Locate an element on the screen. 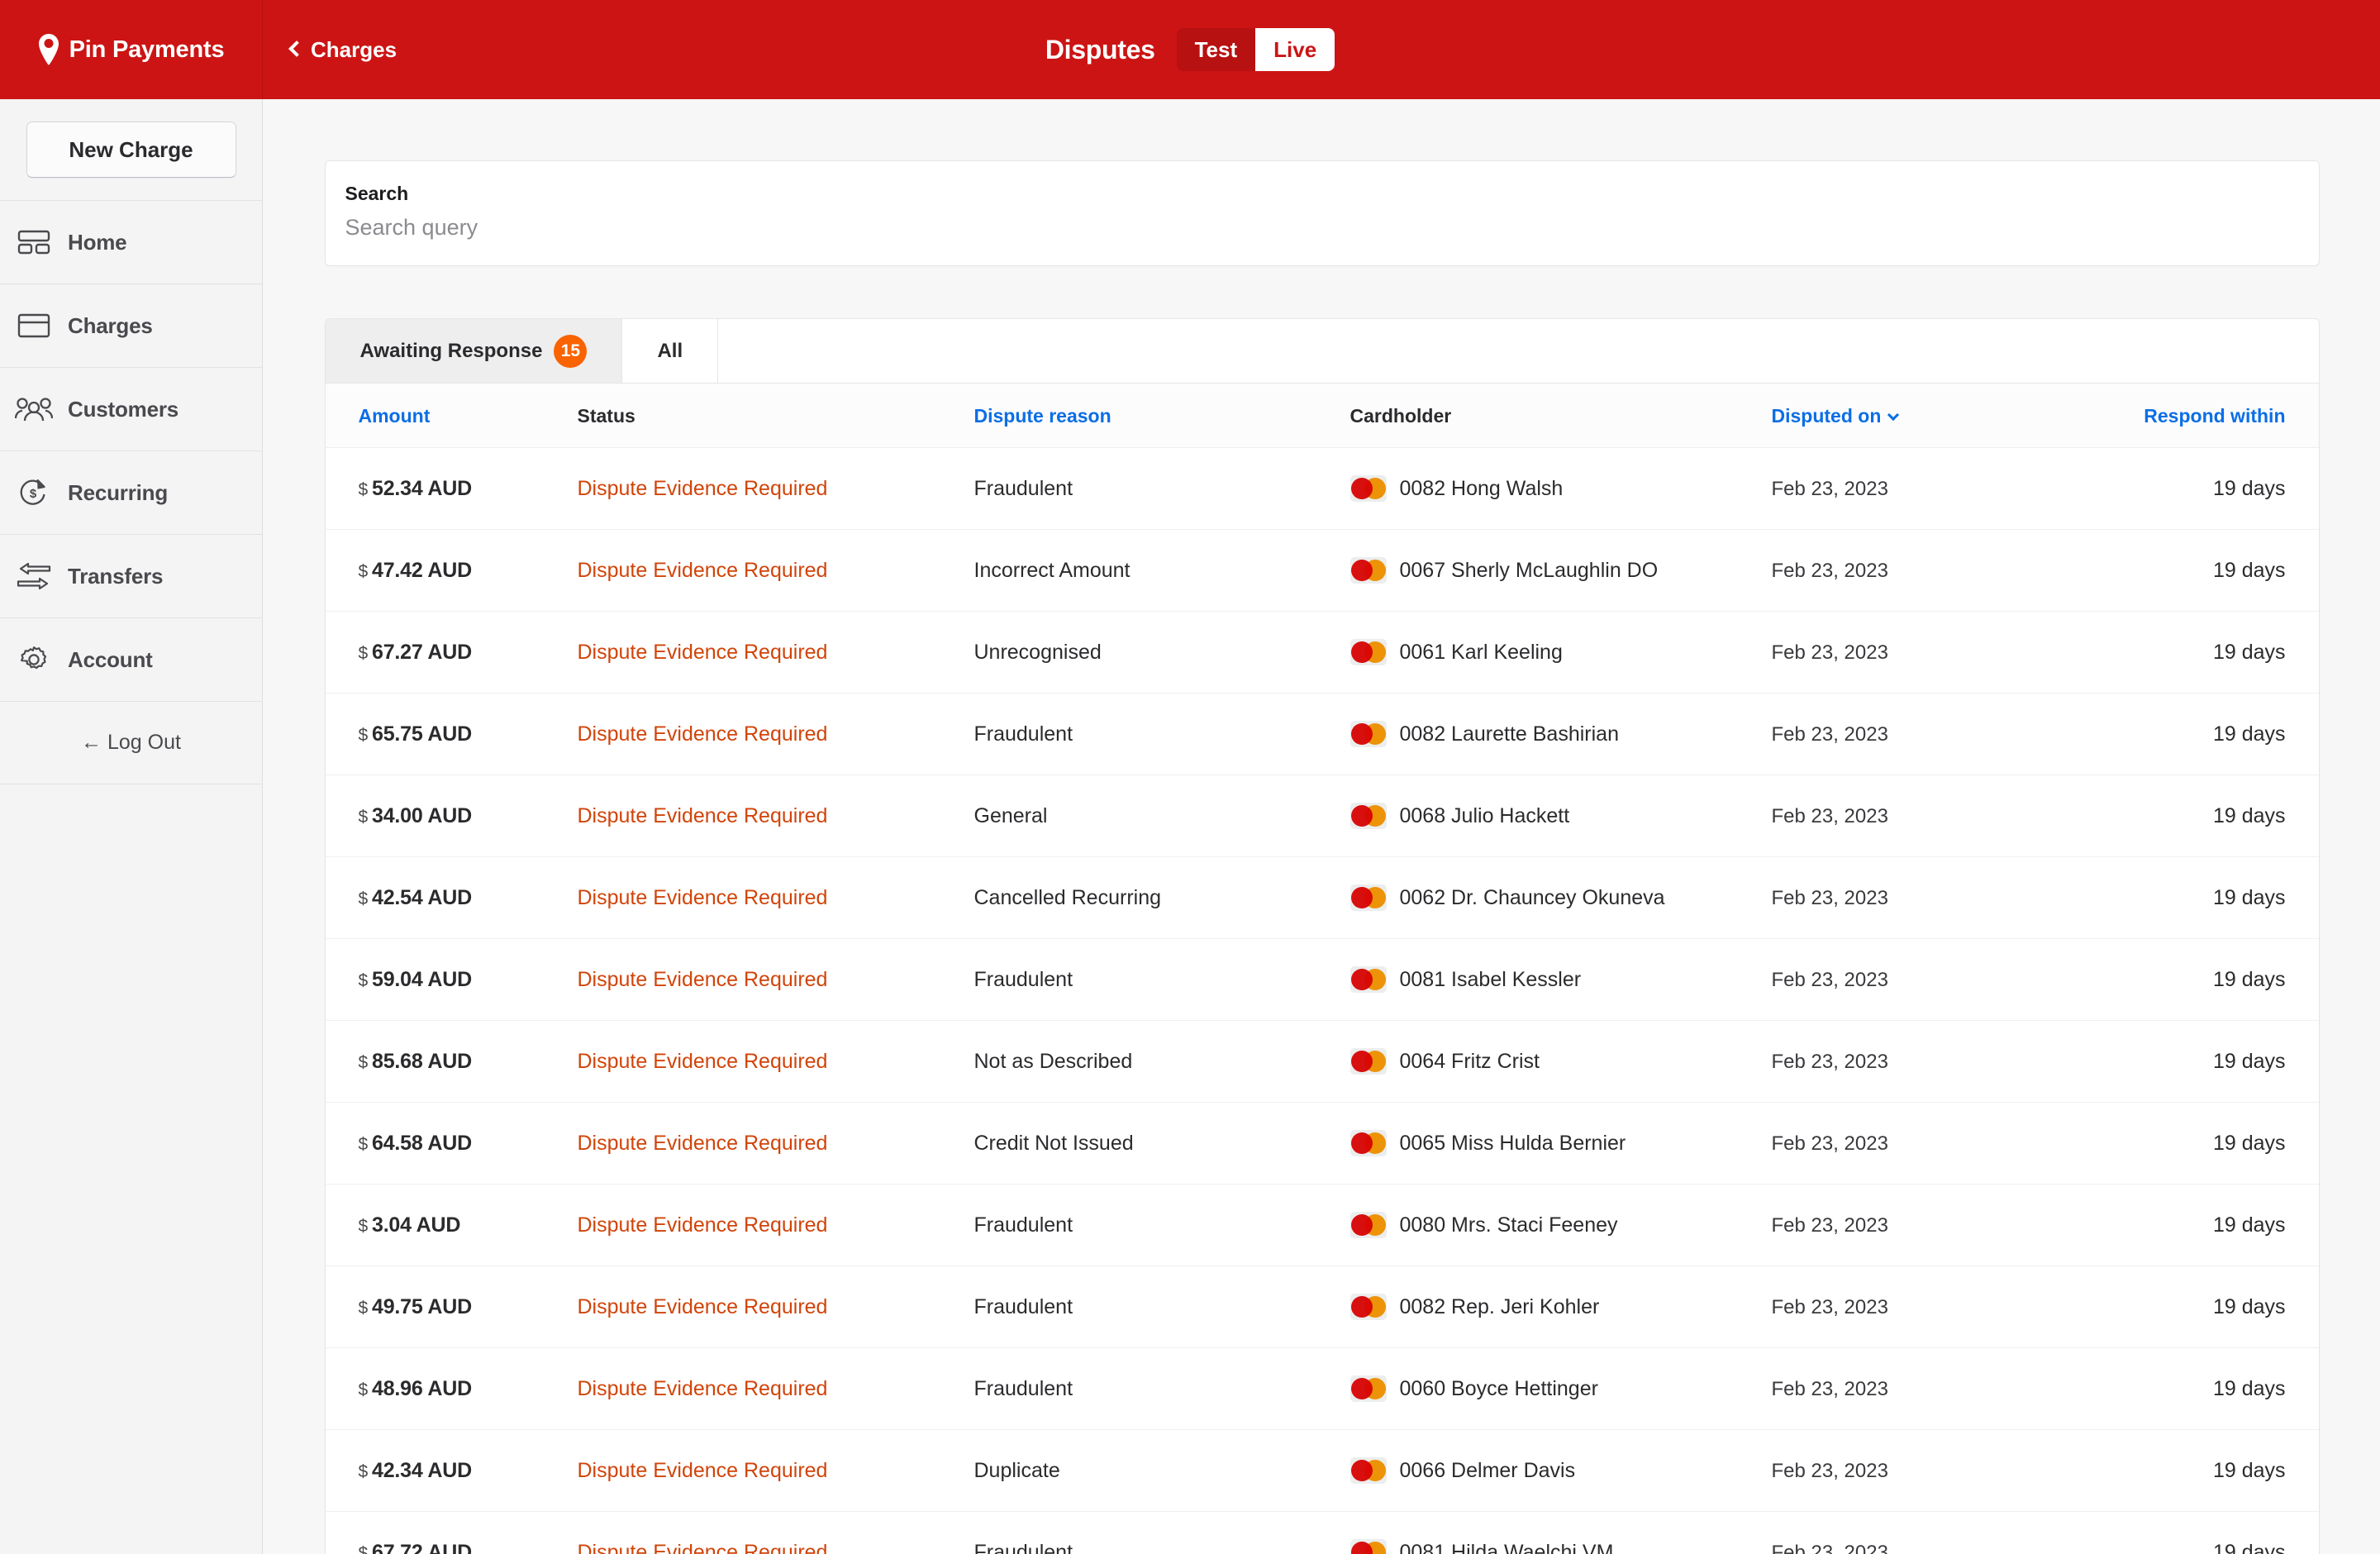 Image resolution: width=2380 pixels, height=1554 pixels. back-link-label: Charges is located at coordinates (354, 49).